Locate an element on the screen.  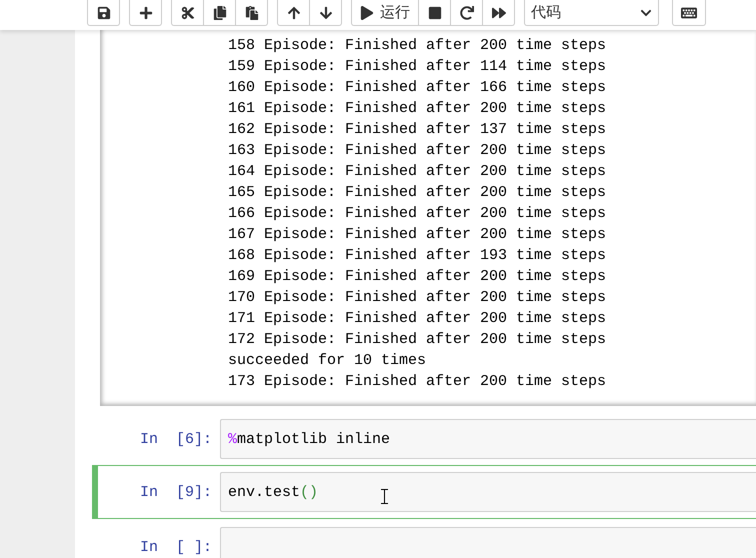
cell-prompt: In [ ]: is located at coordinates (175, 547).